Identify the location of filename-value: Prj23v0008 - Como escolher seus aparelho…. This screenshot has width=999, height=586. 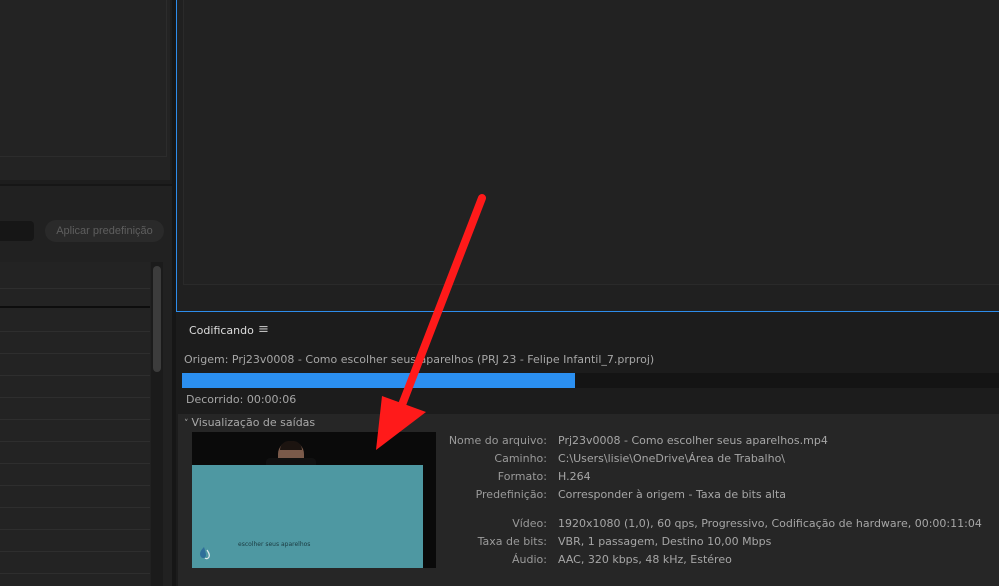
(693, 440).